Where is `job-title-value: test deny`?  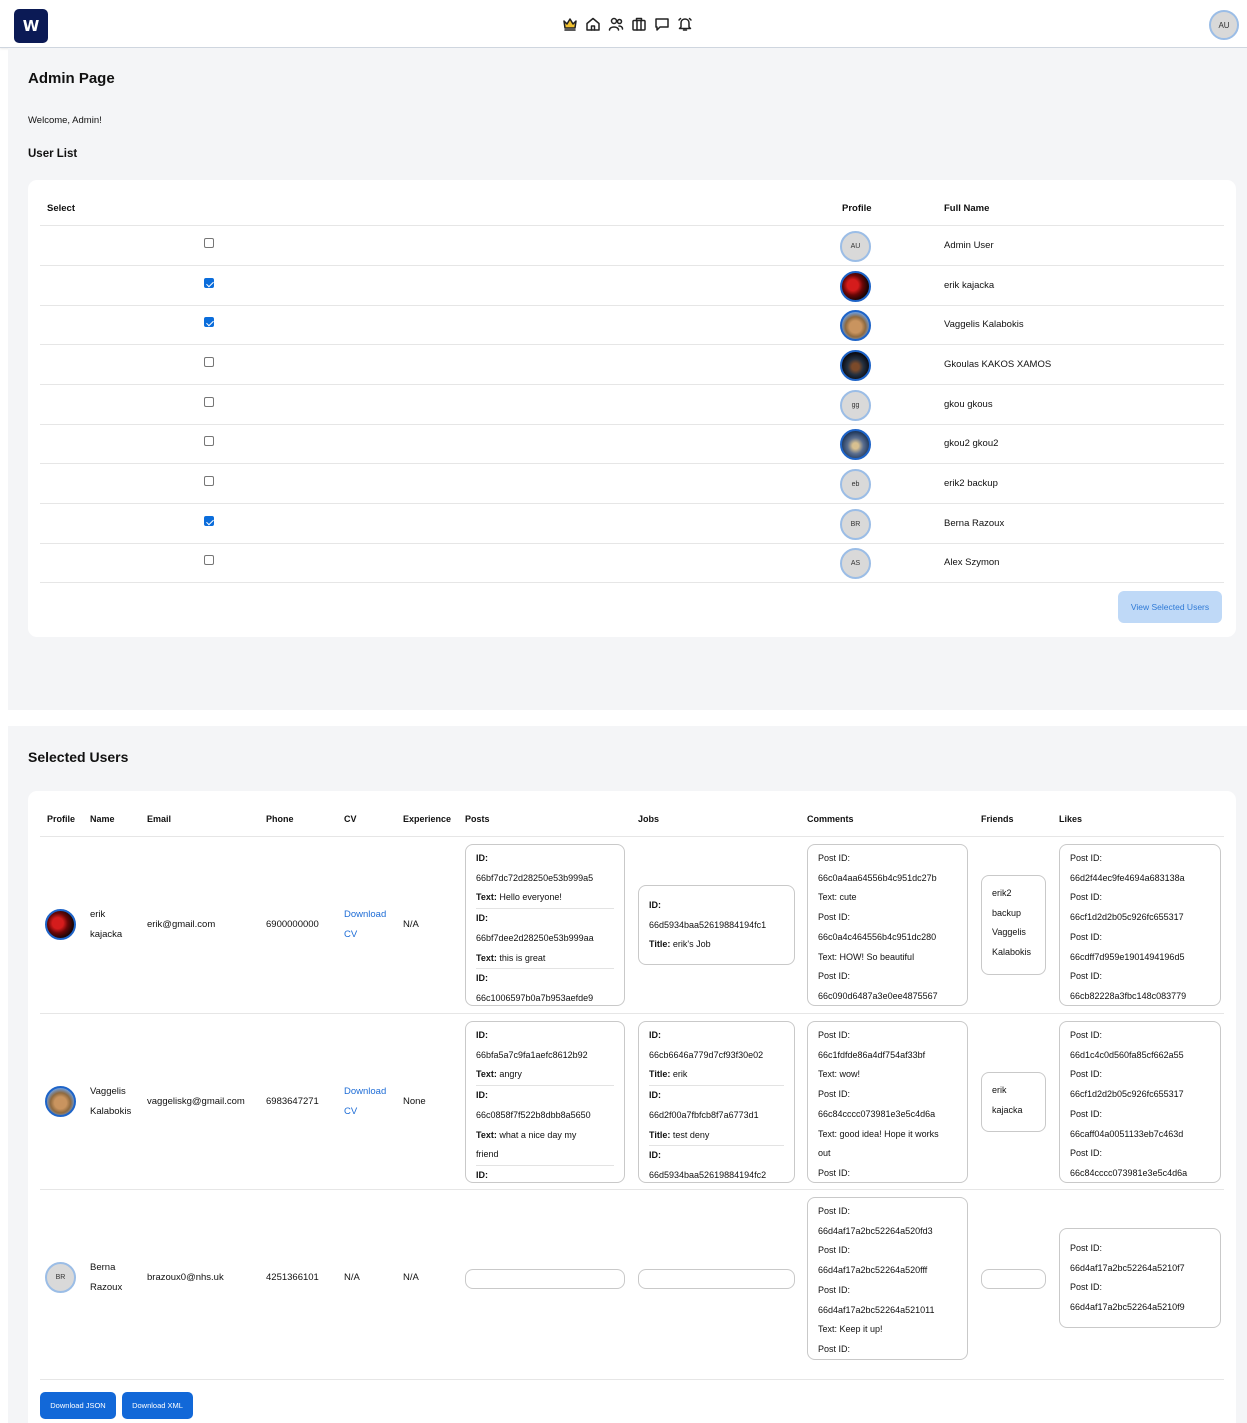 job-title-value: test deny is located at coordinates (691, 1134).